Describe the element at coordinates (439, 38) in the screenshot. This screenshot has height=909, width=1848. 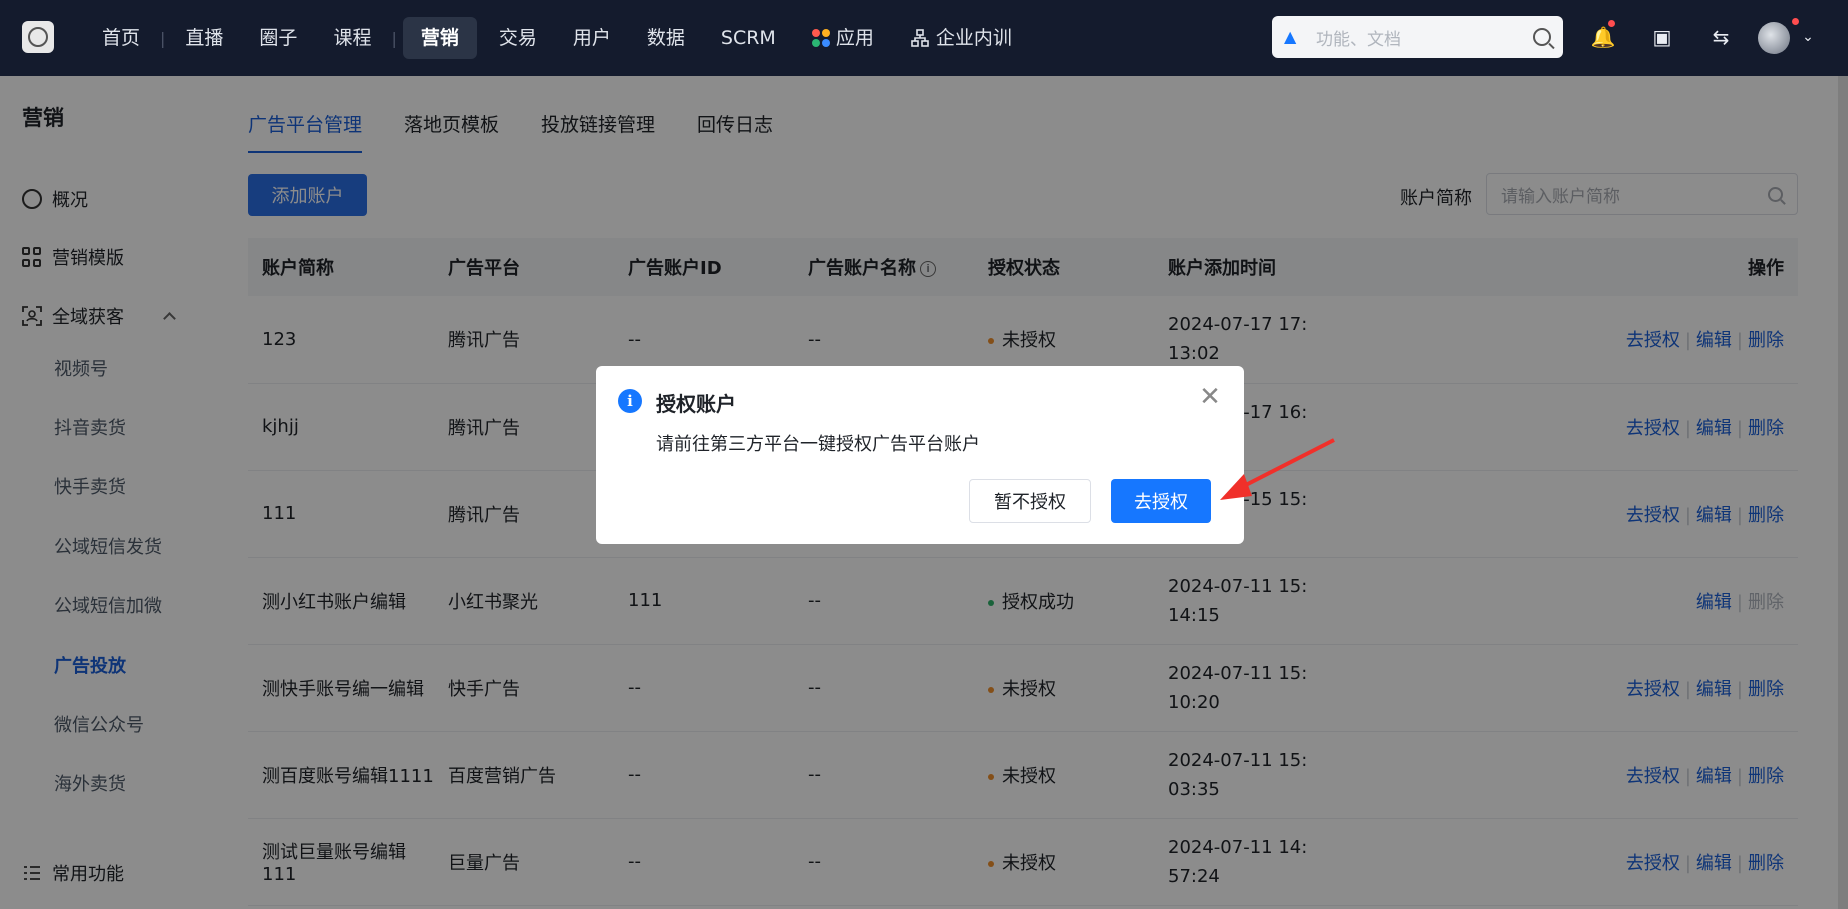
I see `nav-marketing: 营销` at that location.